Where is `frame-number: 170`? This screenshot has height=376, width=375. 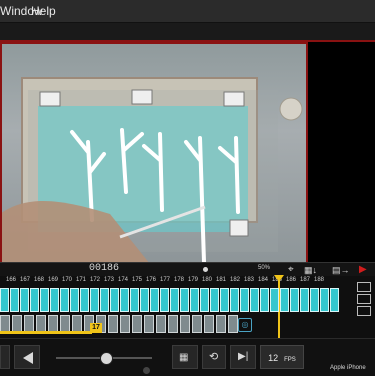
frame-number: 170 is located at coordinates (67, 280).